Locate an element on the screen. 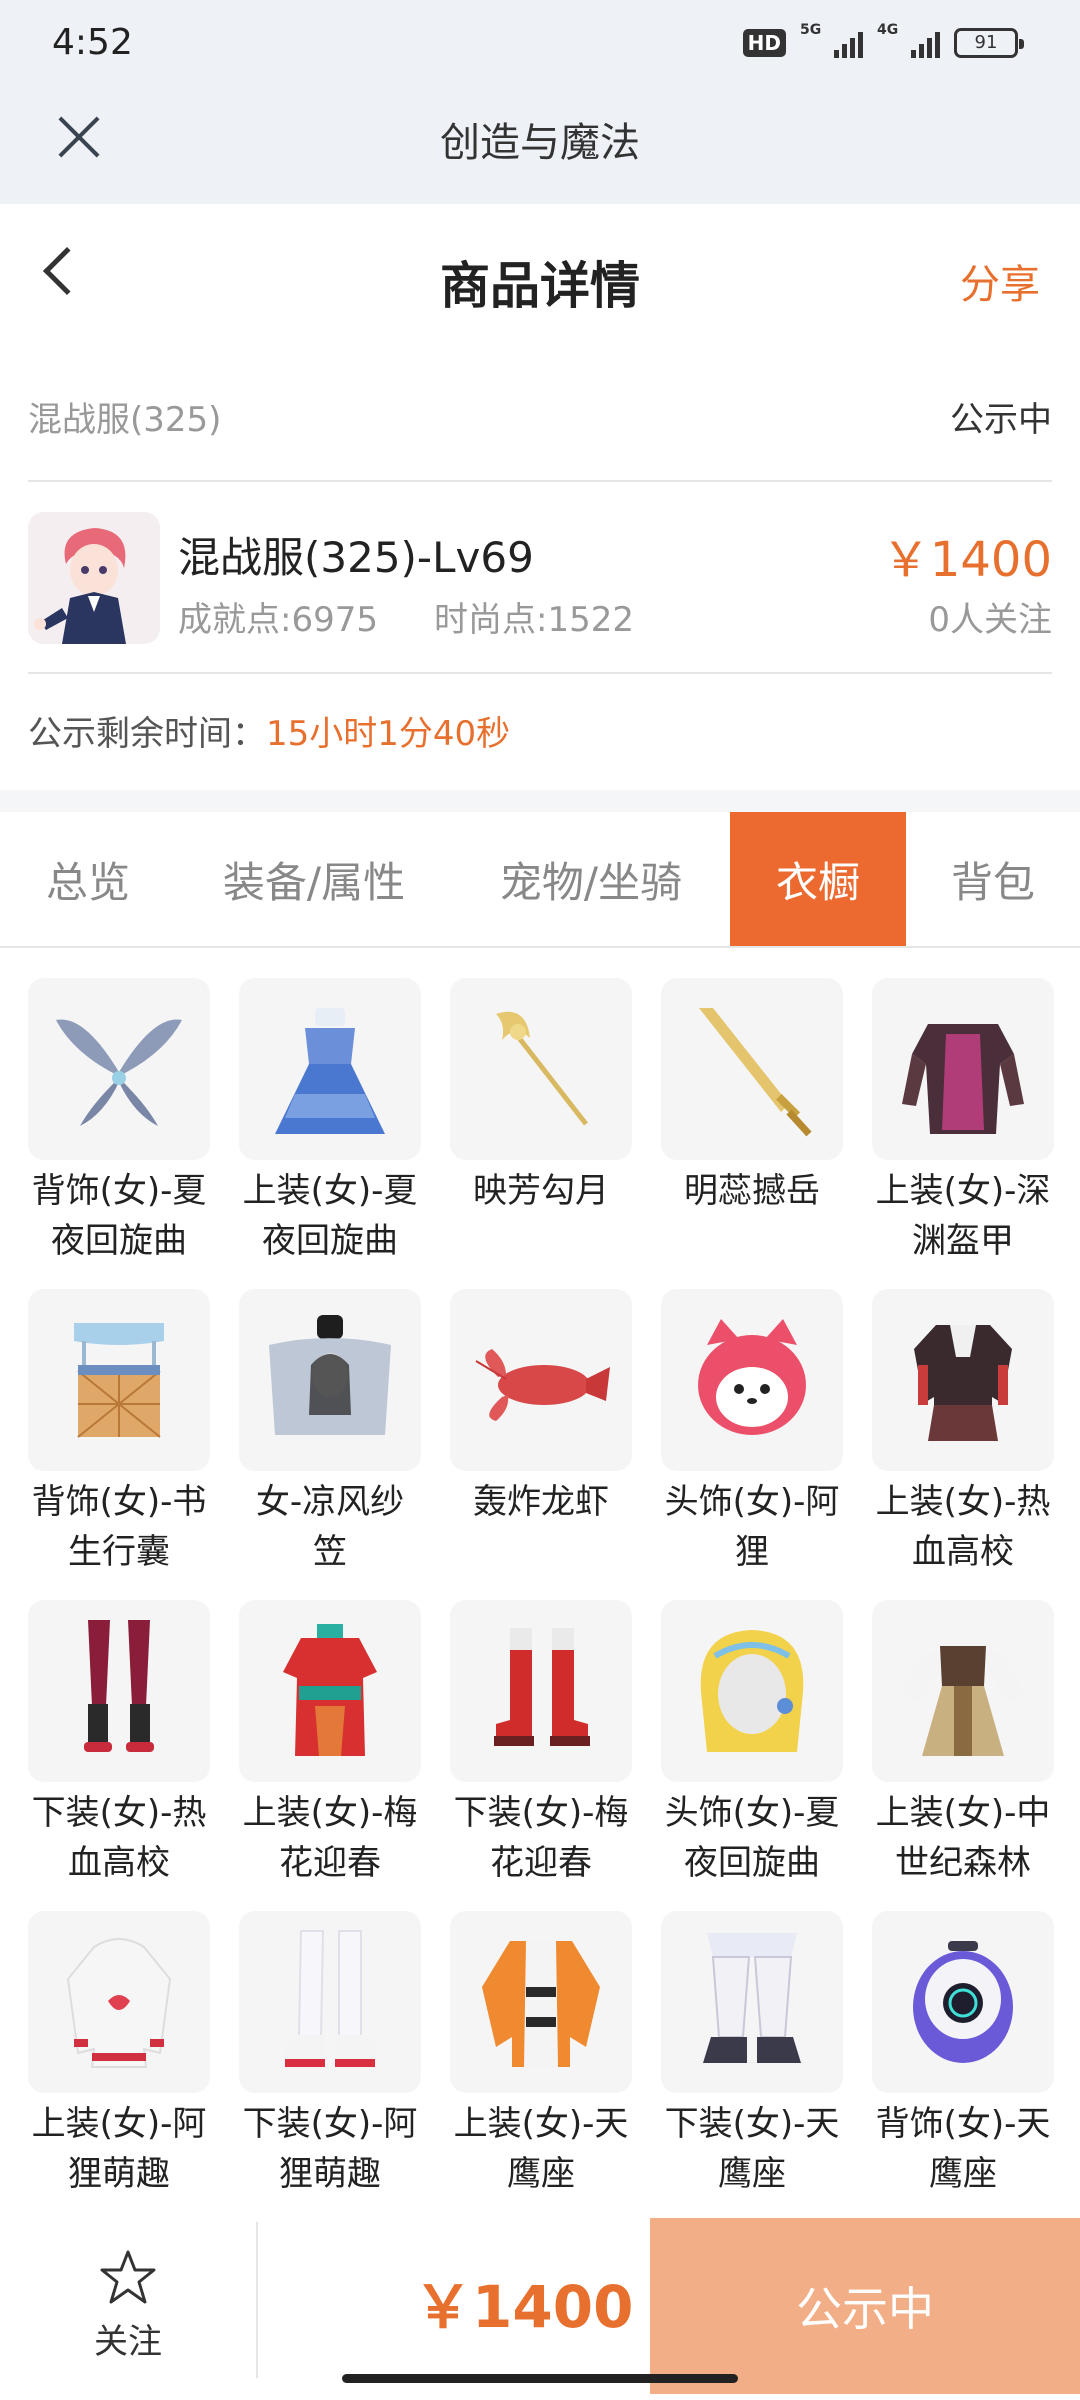  tab-bar: 总览 装备/属性 宠物/坐骑 衣橱 背包 is located at coordinates (540, 880).